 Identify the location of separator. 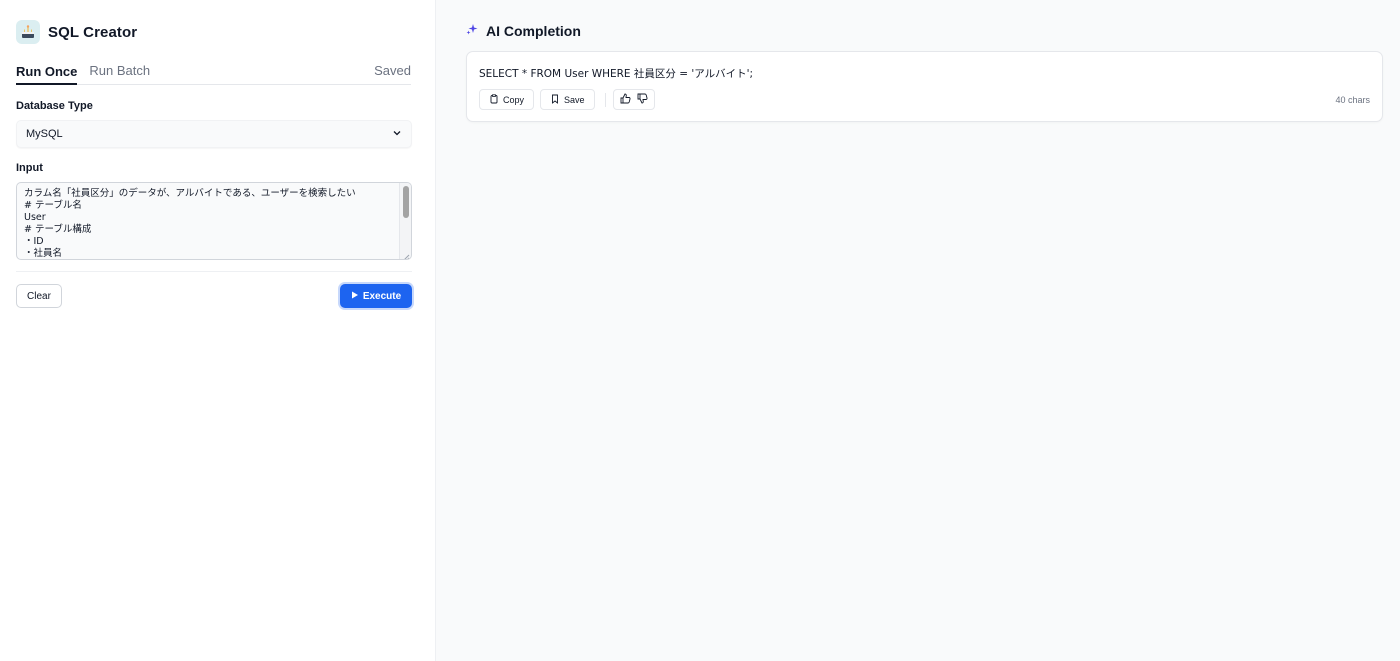
(605, 99).